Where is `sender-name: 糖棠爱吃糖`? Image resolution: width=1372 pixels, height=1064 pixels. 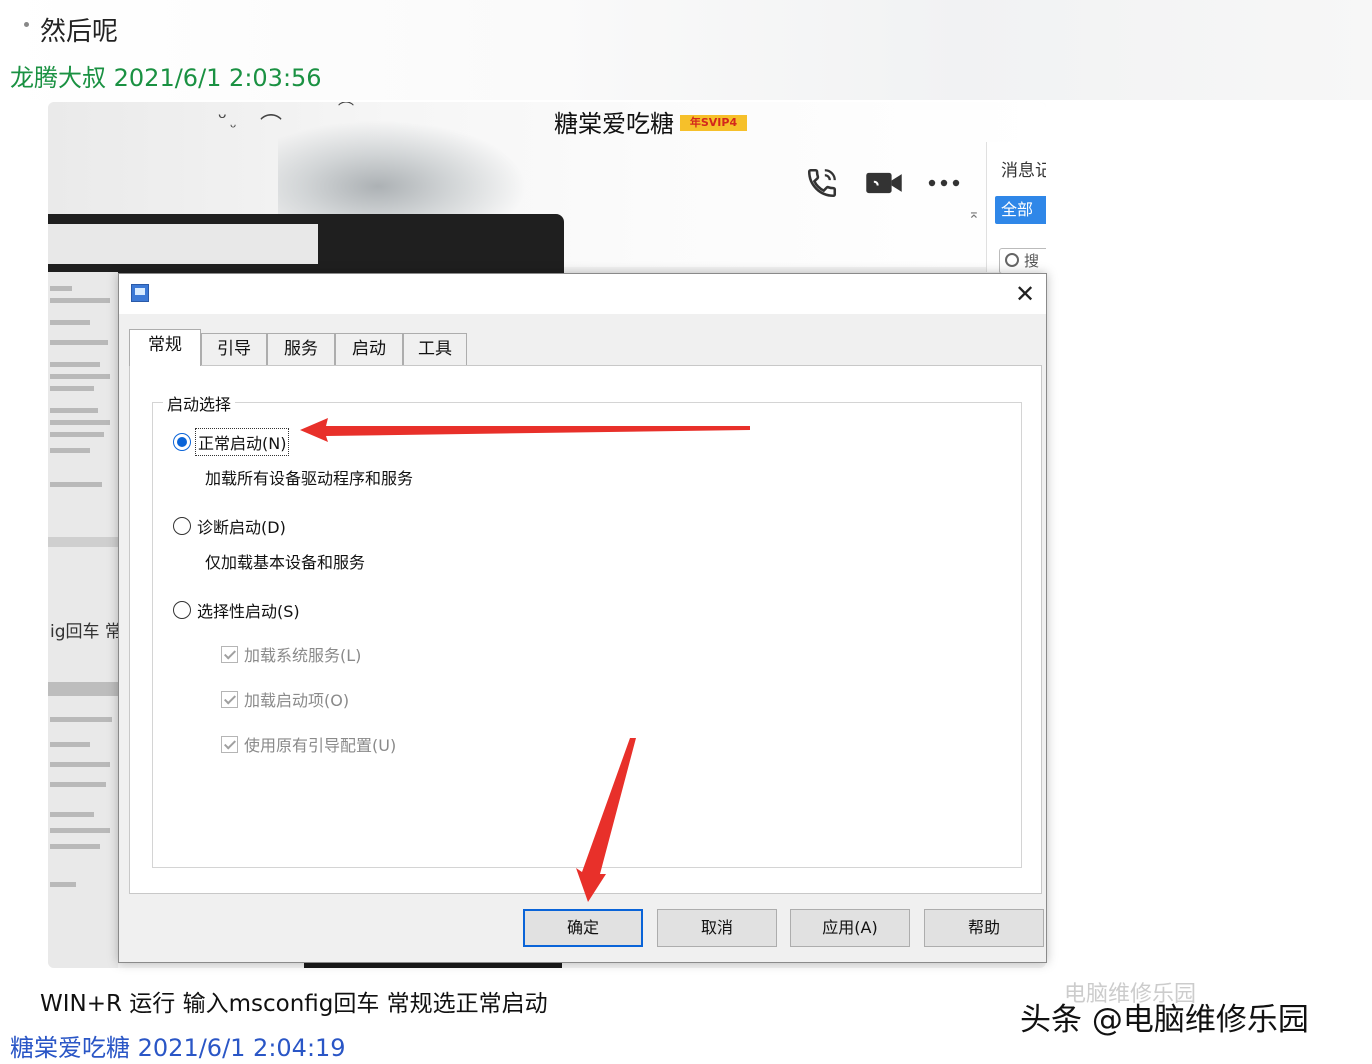
sender-name: 糖棠爱吃糖 is located at coordinates (70, 1048).